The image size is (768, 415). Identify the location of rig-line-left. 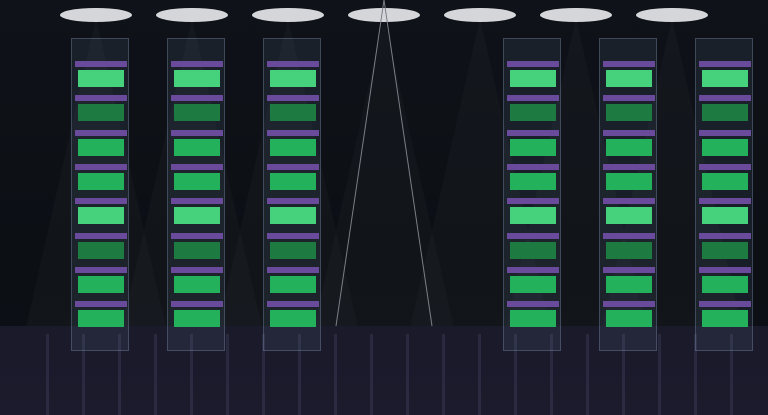
(360, 163).